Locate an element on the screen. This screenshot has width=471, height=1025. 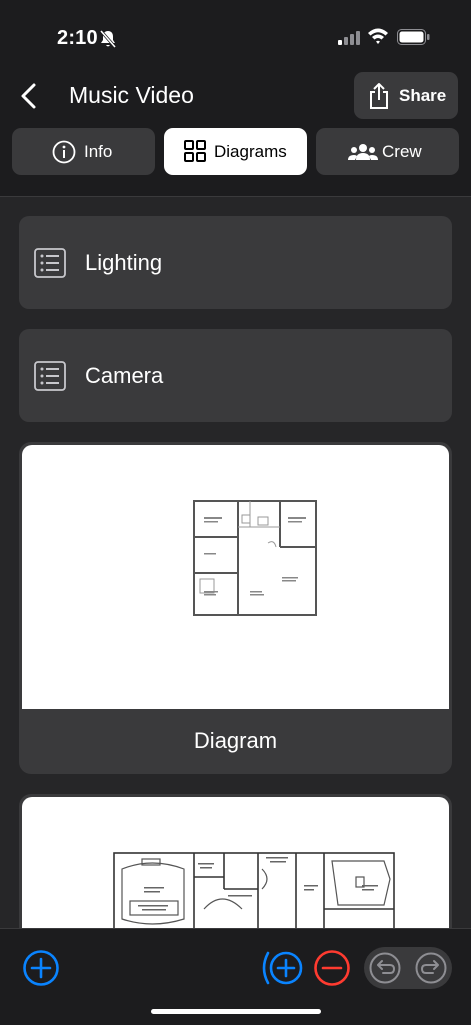
silent-bell-icon is located at coordinates (108, 39).